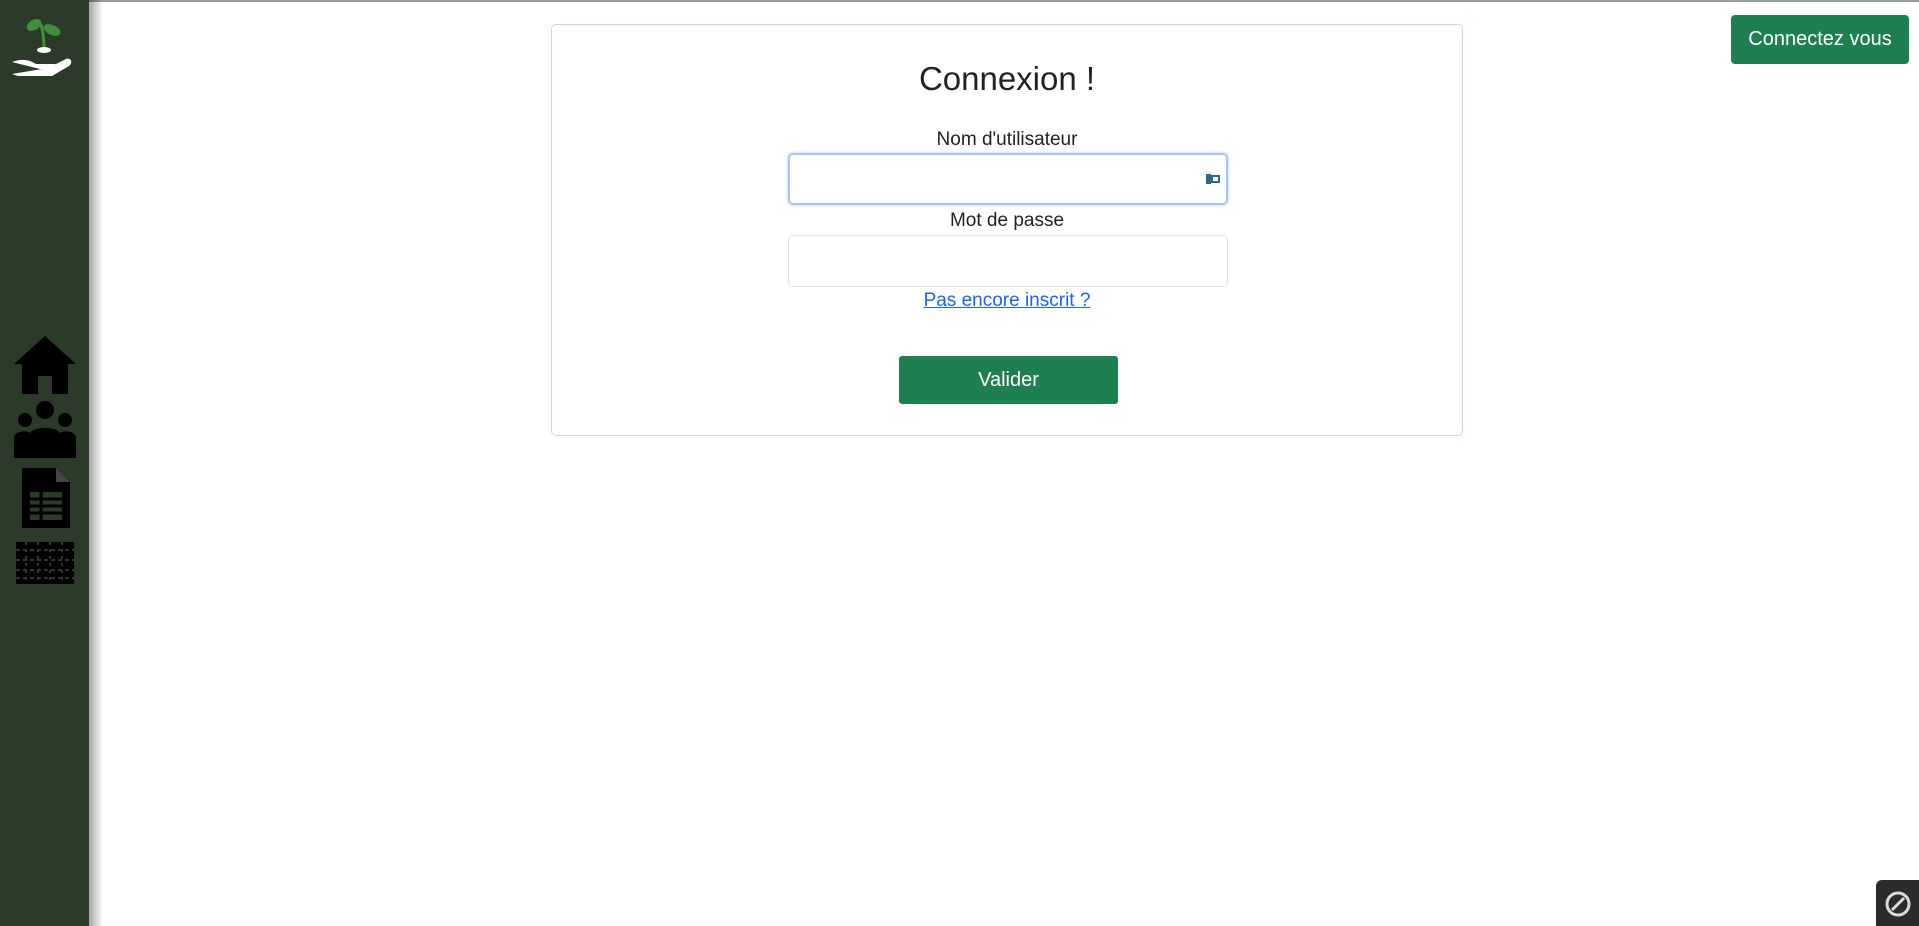 This screenshot has width=1919, height=926. I want to click on home-icon, so click(45, 364).